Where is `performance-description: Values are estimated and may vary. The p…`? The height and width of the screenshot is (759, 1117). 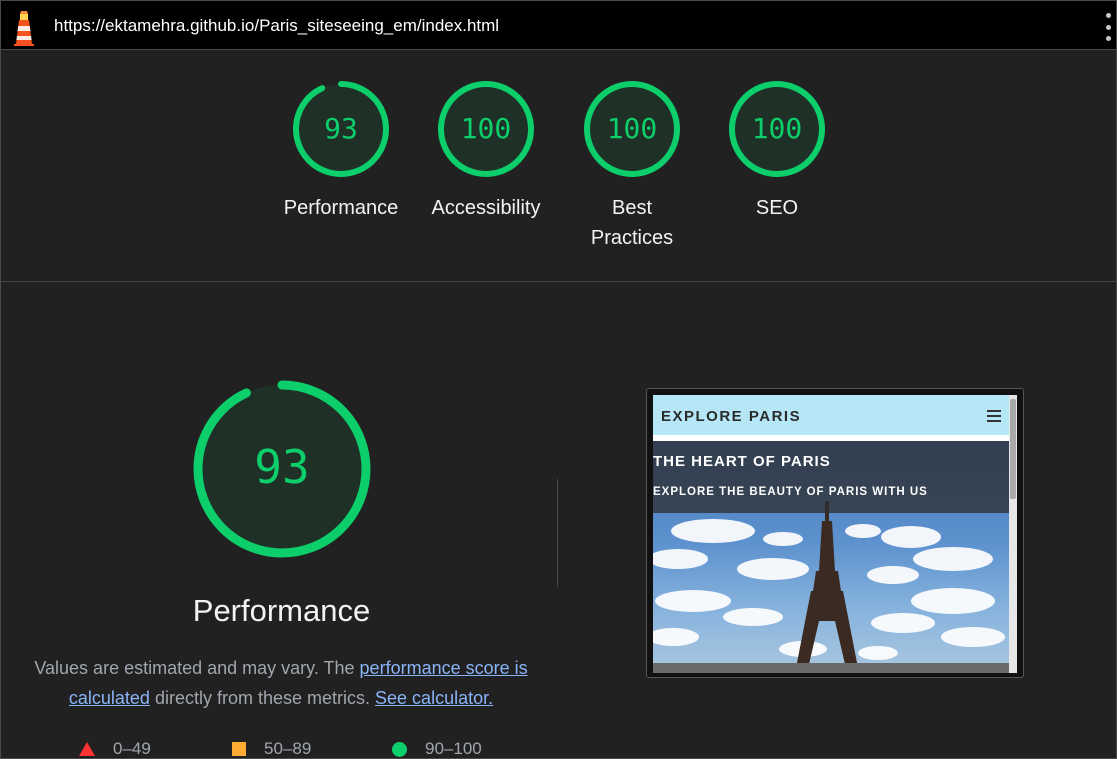
performance-description: Values are estimated and may vary. The p… is located at coordinates (281, 683).